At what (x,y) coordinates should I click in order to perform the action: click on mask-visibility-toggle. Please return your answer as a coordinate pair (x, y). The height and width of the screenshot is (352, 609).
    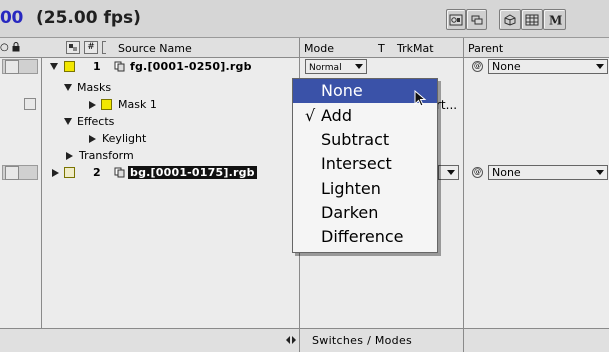
    Looking at the image, I should click on (30, 104).